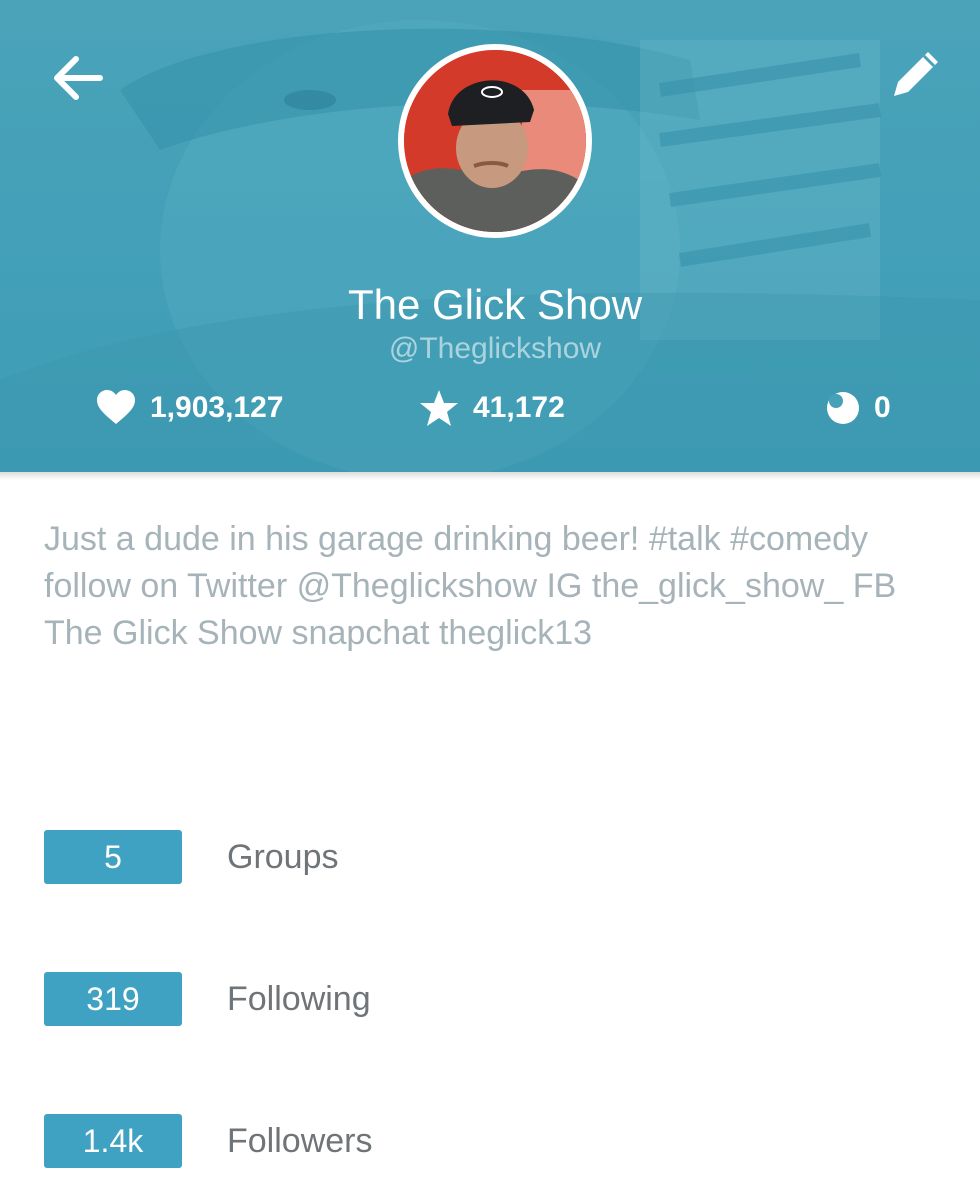 The image size is (980, 1200). What do you see at coordinates (300, 1140) in the screenshot?
I see `followers-label: Followers` at bounding box center [300, 1140].